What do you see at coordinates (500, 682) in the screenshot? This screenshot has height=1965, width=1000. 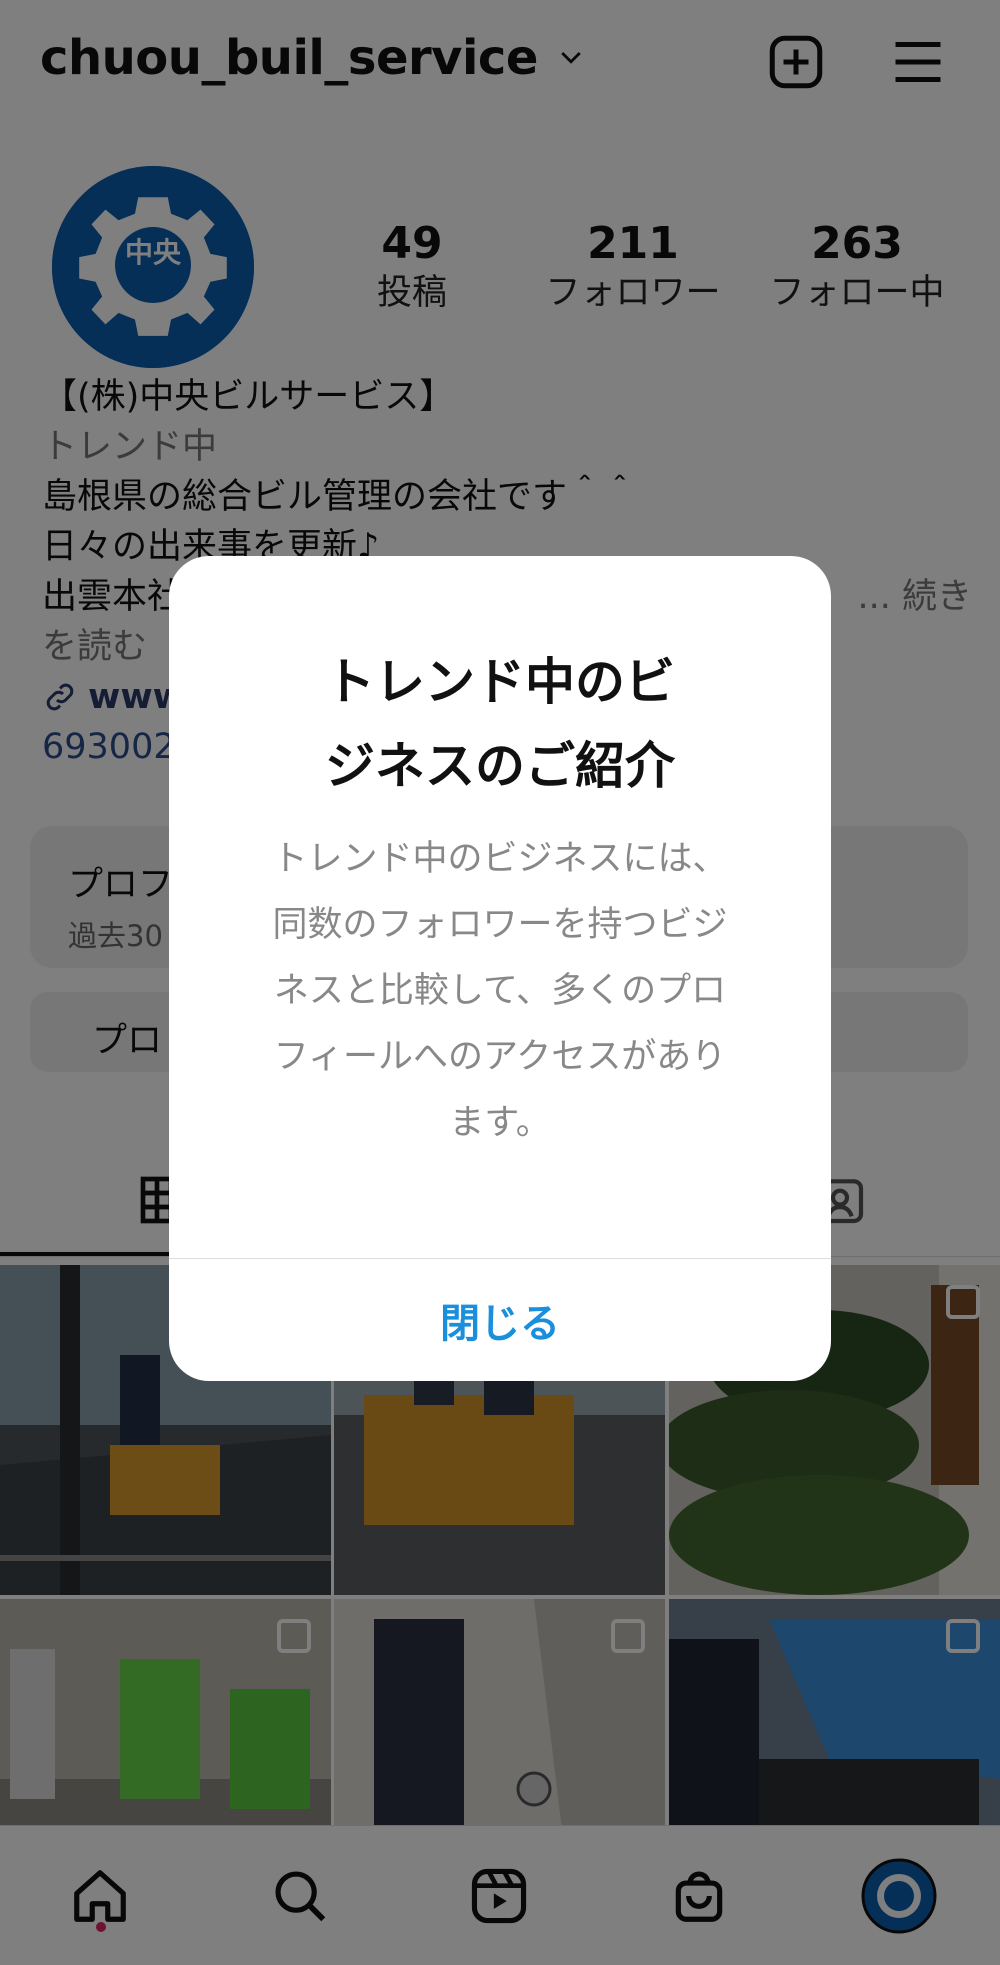 I see `dialog-title-line-1: トレンド中のビ` at bounding box center [500, 682].